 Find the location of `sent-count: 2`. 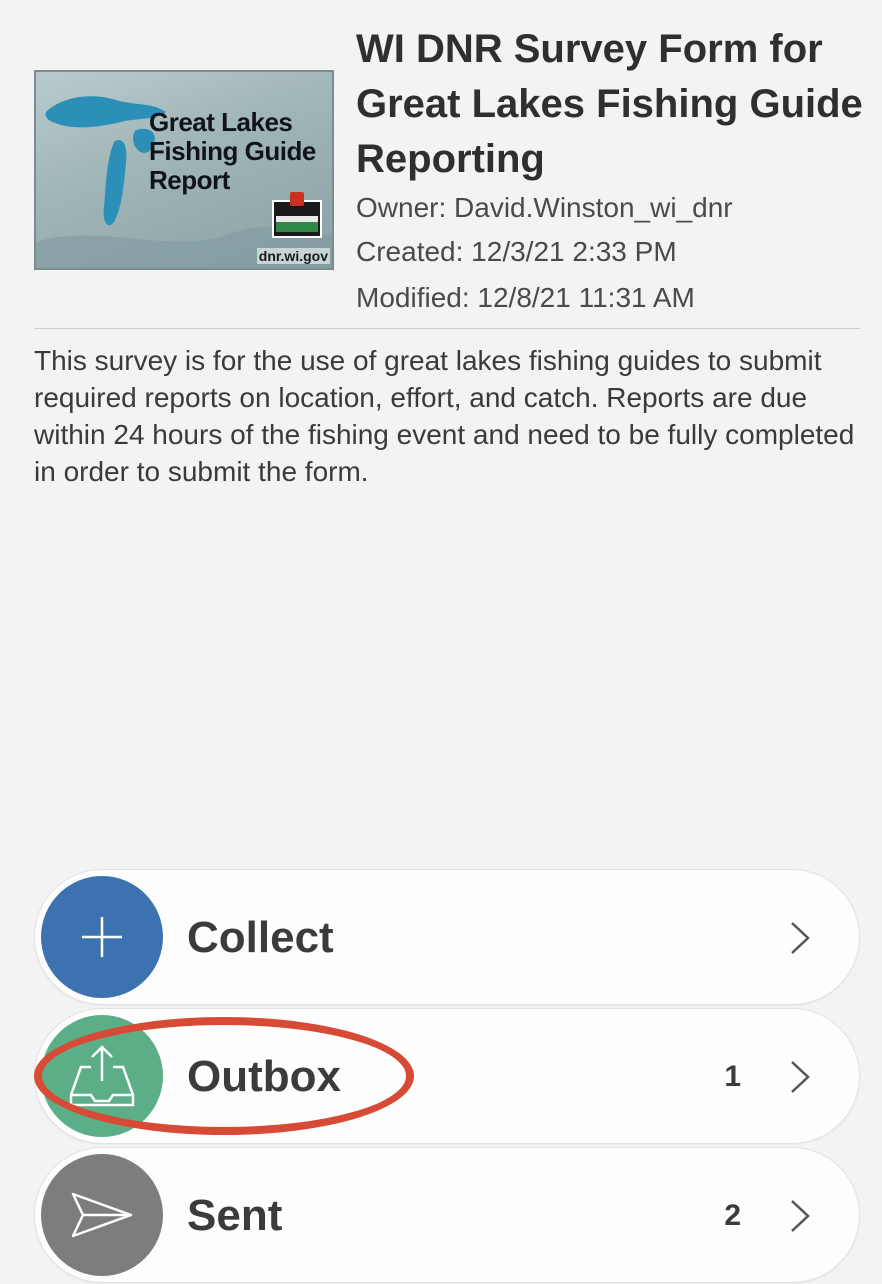

sent-count: 2 is located at coordinates (732, 1215).